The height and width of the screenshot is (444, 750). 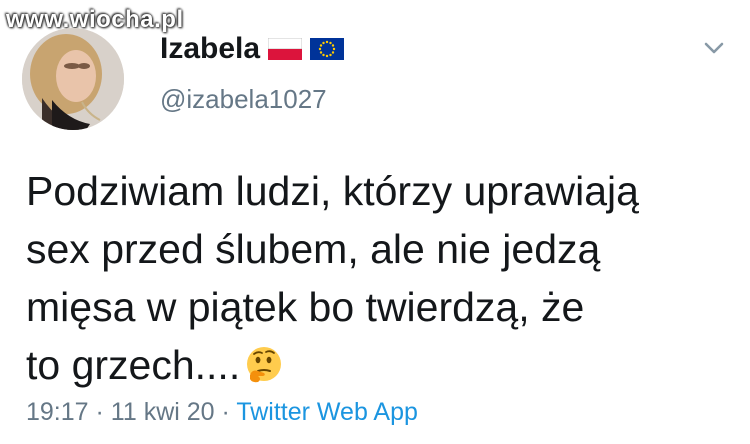 I want to click on avatar, so click(x=73, y=79).